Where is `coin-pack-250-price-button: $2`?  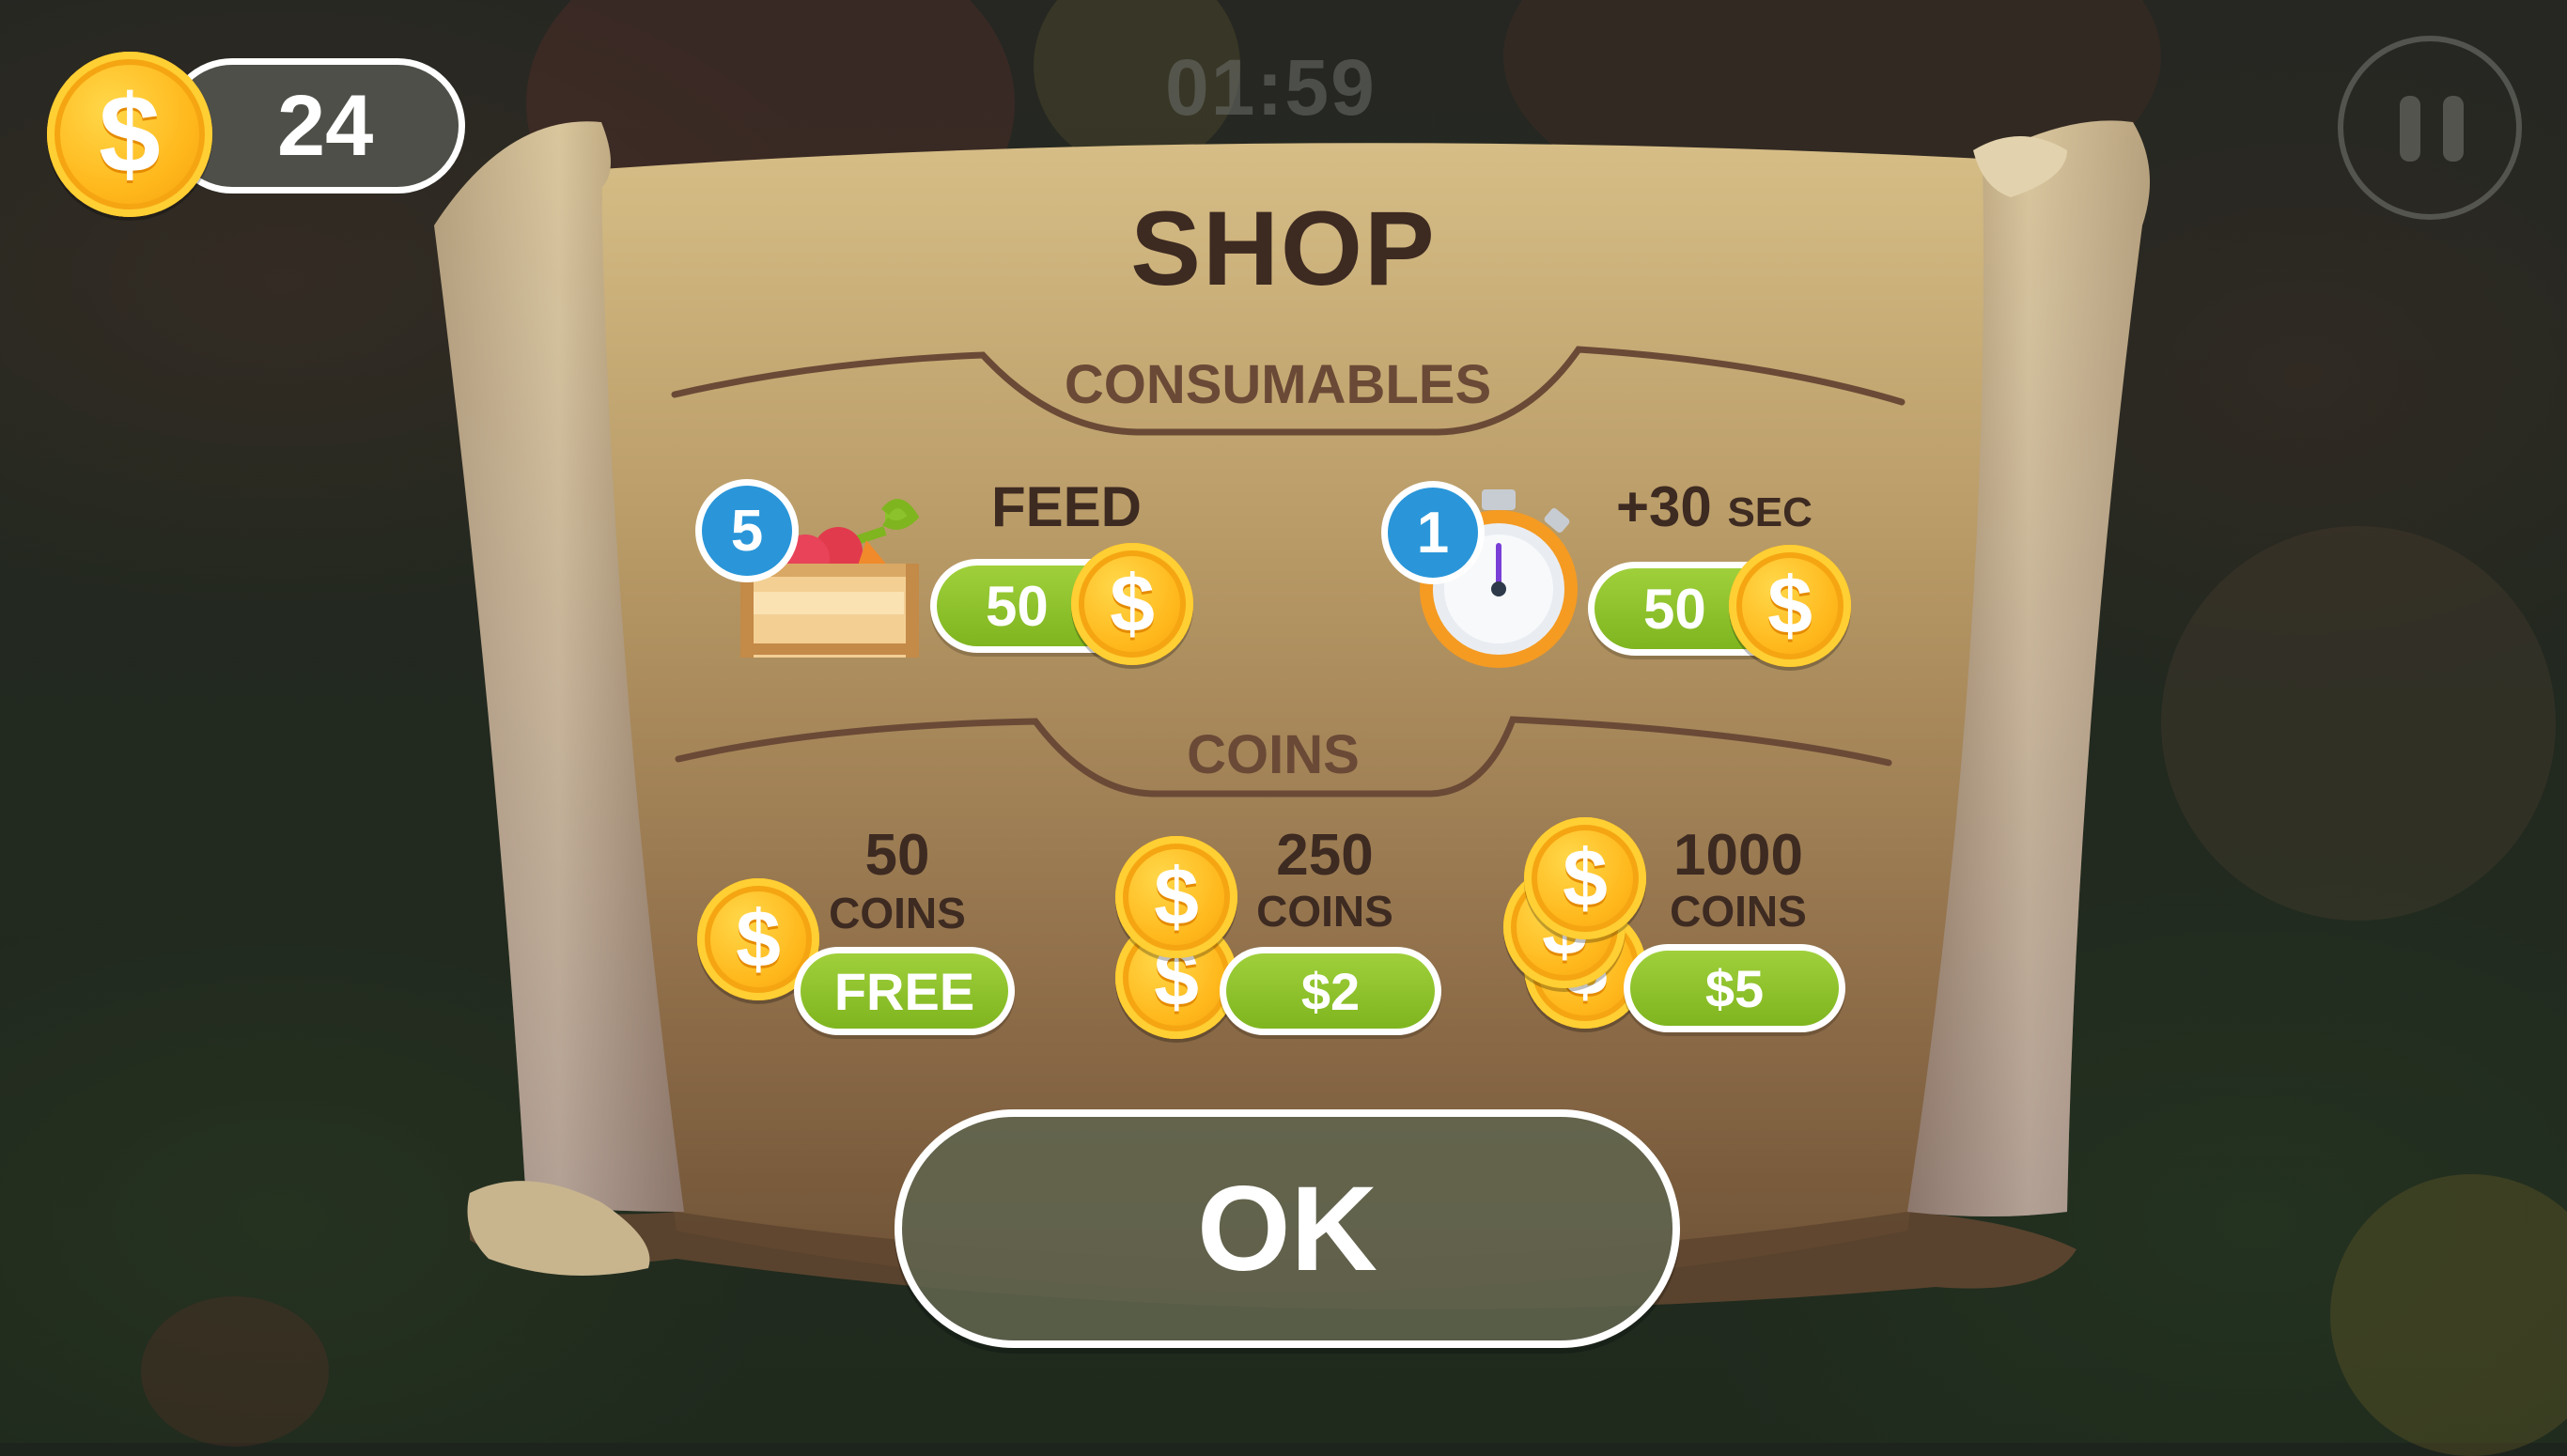 coin-pack-250-price-button: $2 is located at coordinates (1331, 991).